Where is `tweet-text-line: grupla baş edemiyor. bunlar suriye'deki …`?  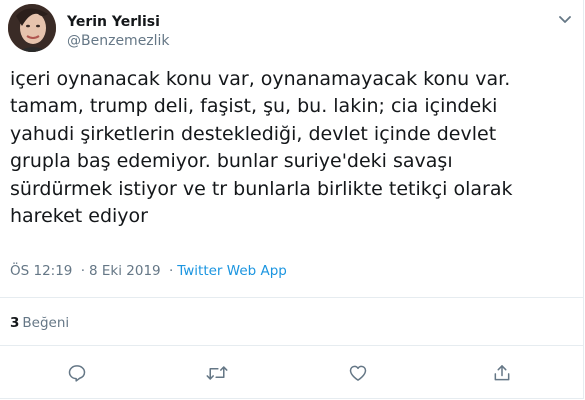
tweet-text-line: grupla baş edemiyor. bunlar suriye'deki … is located at coordinates (231, 161).